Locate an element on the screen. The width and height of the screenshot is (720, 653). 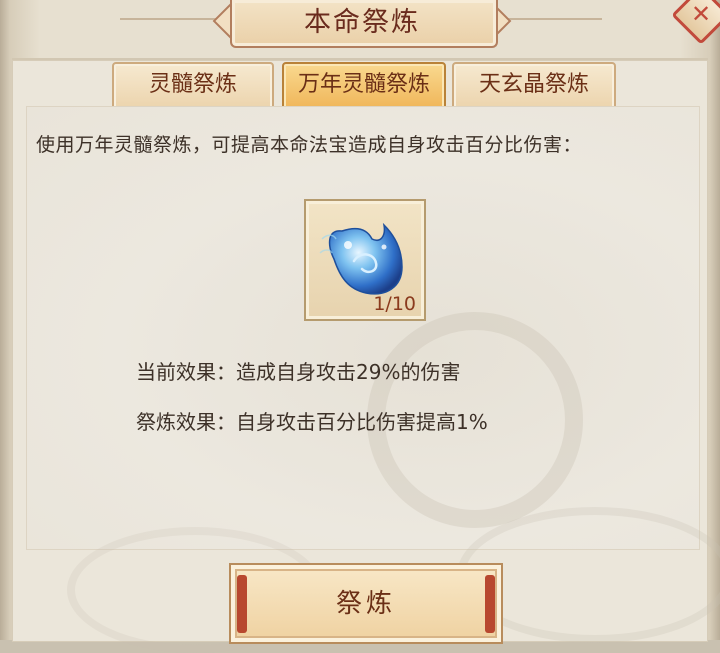
item-count: 1/10 is located at coordinates (394, 304).